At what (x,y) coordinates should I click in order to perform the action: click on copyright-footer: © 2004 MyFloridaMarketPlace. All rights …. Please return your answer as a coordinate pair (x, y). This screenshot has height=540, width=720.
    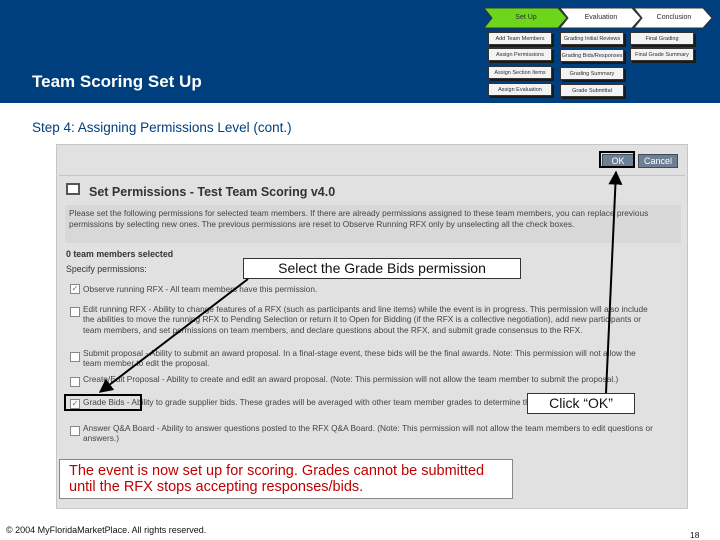
    Looking at the image, I should click on (106, 530).